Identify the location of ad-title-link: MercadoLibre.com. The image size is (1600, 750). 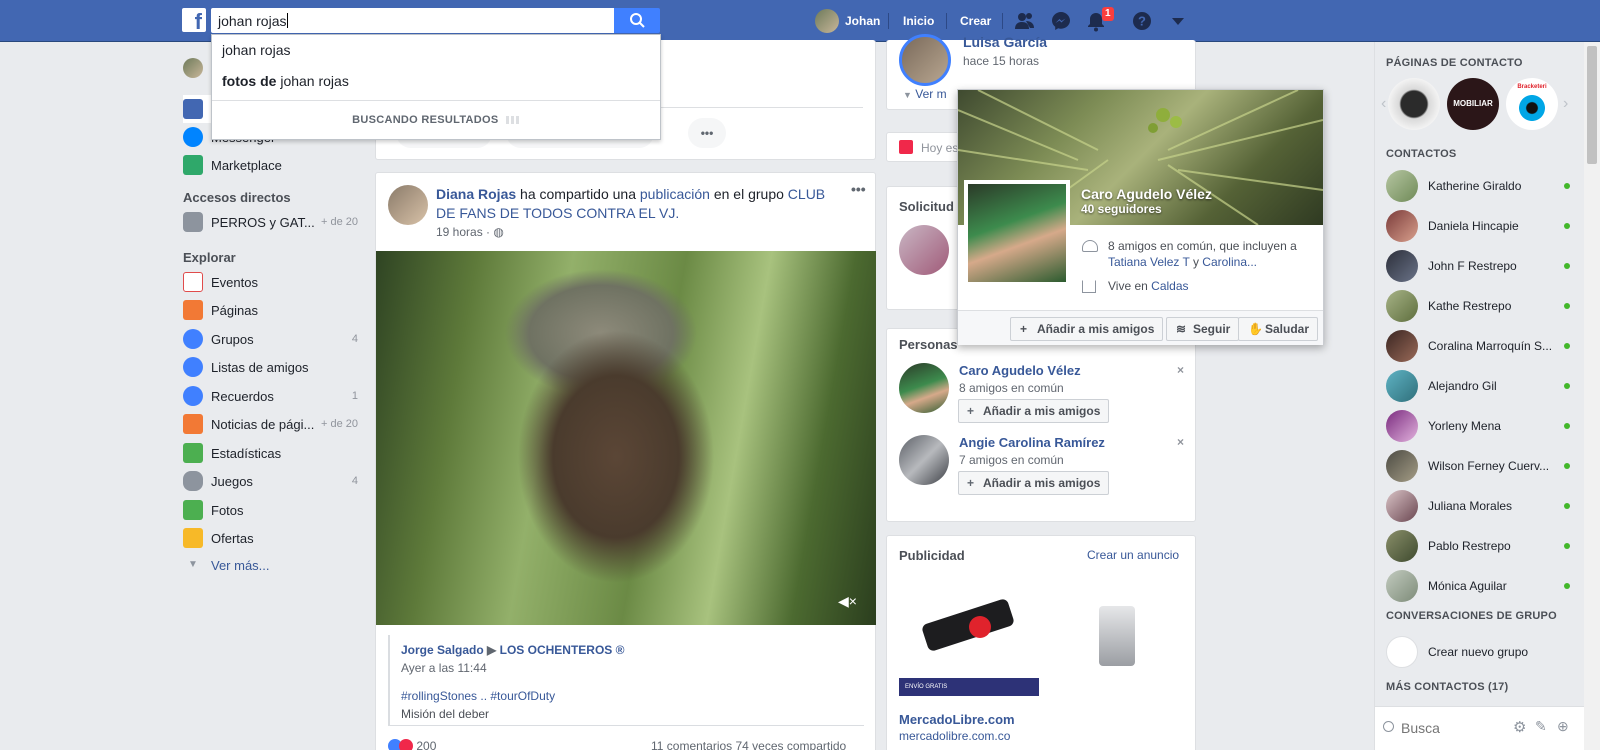
(957, 719).